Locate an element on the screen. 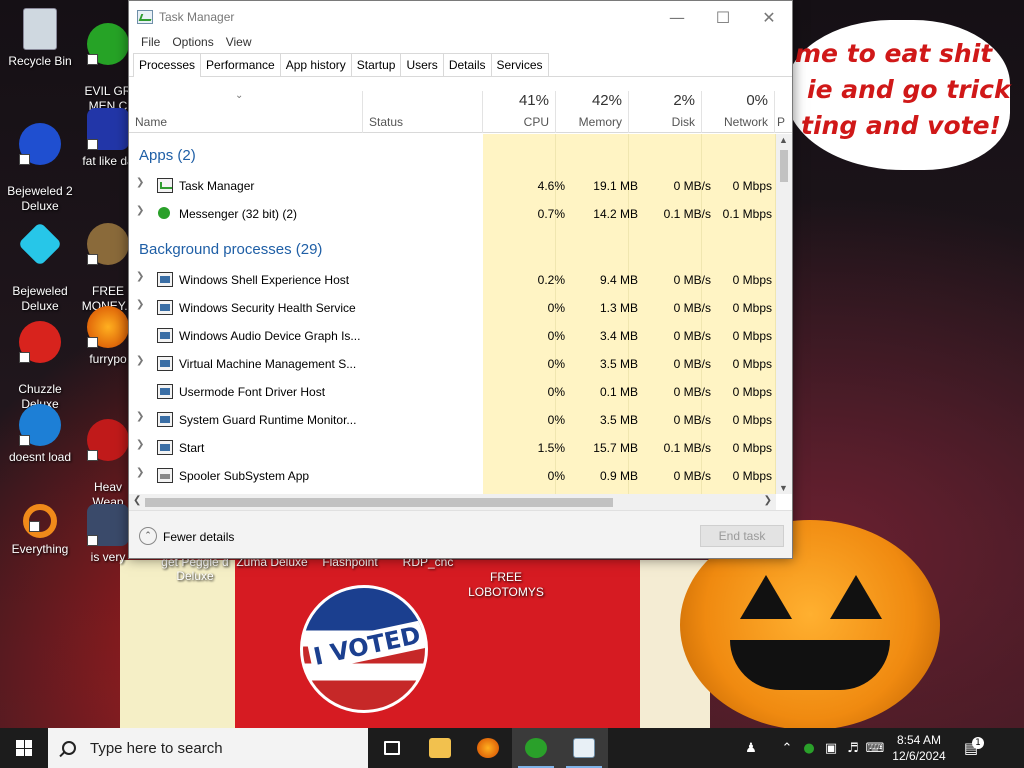 Image resolution: width=1024 pixels, height=768 pixels. process-memory: 3.4 MB is located at coordinates (618, 336).